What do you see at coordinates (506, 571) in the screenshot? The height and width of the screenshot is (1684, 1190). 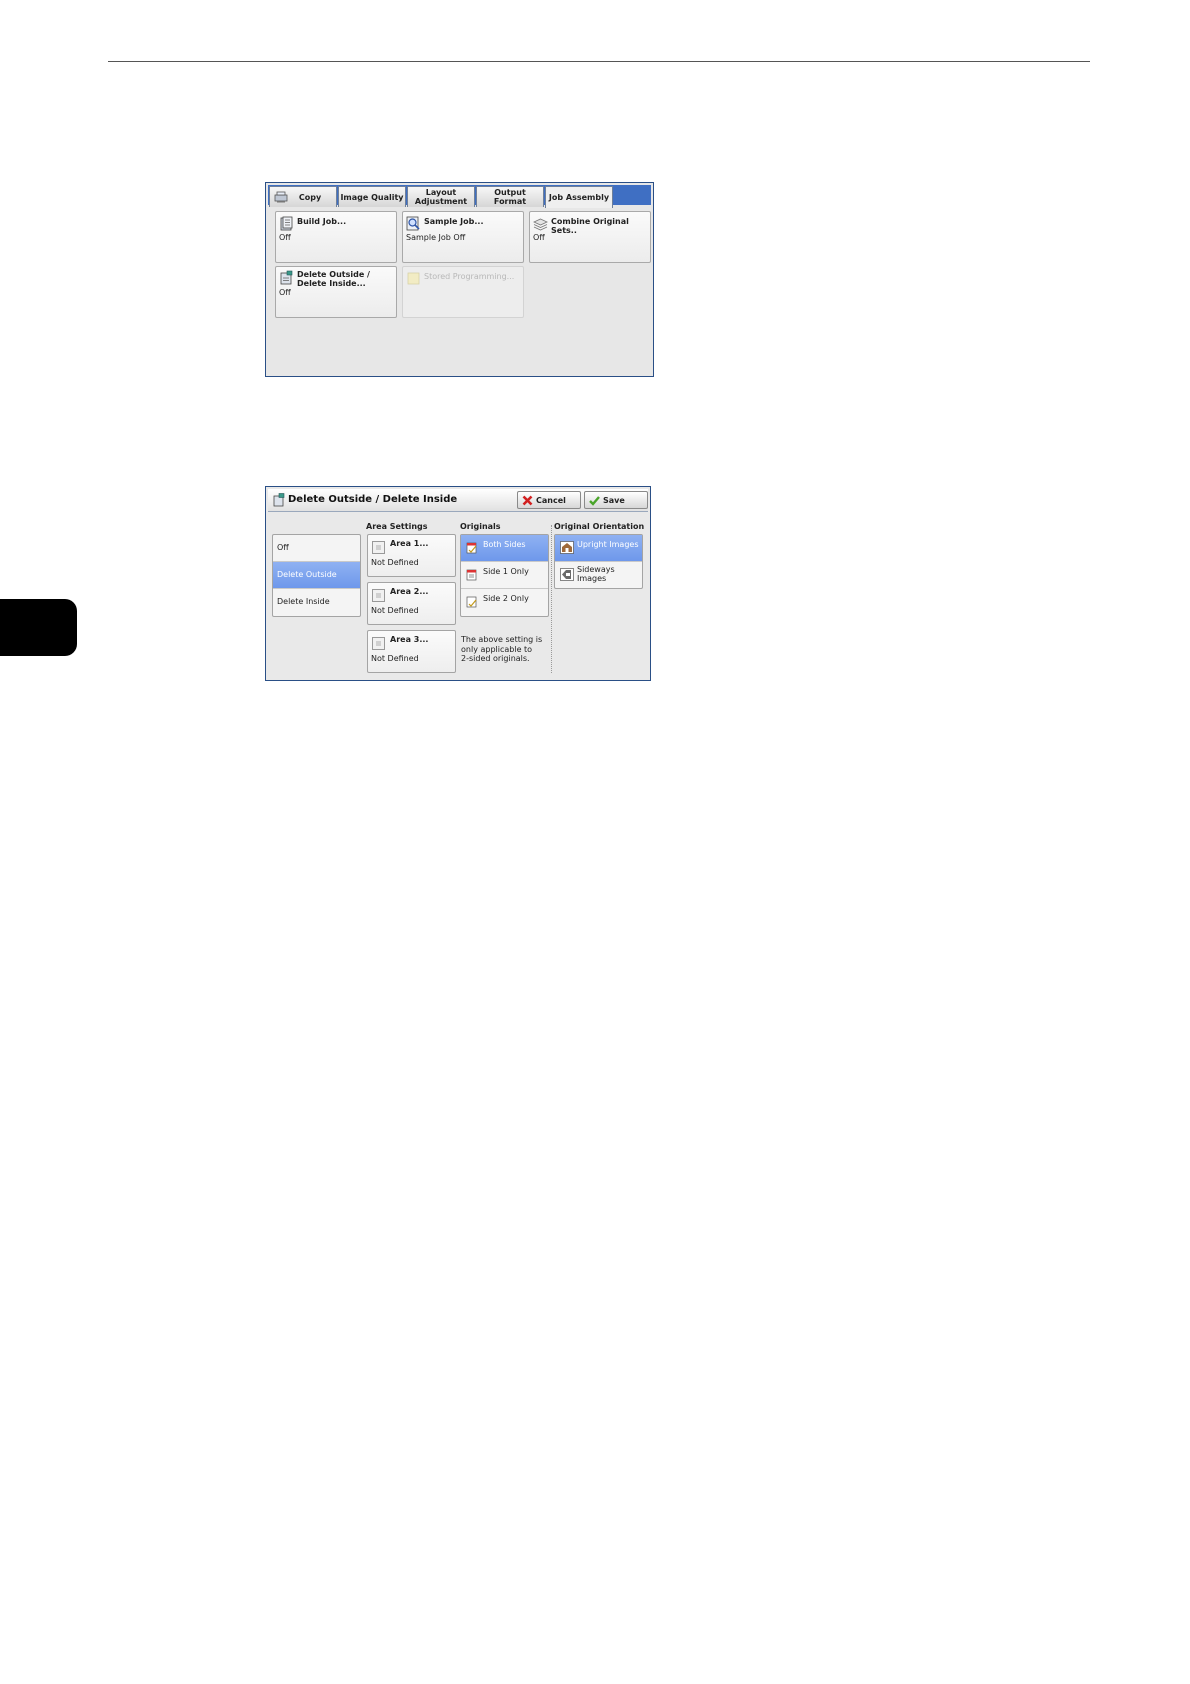 I see `originals-option-label: Side 1 Only` at bounding box center [506, 571].